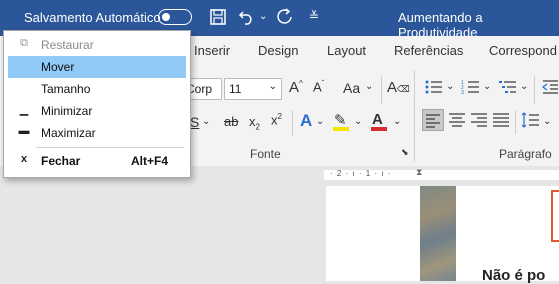 This screenshot has width=559, height=284. Describe the element at coordinates (254, 123) in the screenshot. I see `subscript-icon: x2` at that location.